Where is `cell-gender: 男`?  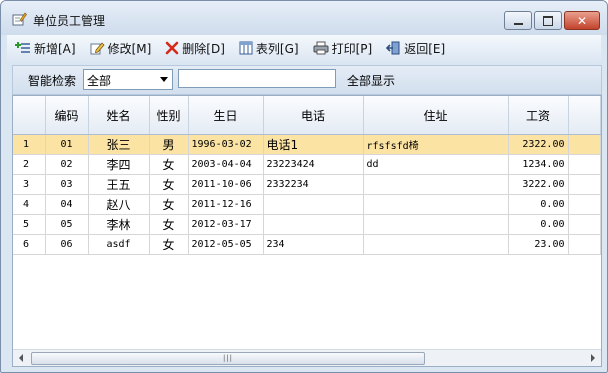 cell-gender: 男 is located at coordinates (169, 144).